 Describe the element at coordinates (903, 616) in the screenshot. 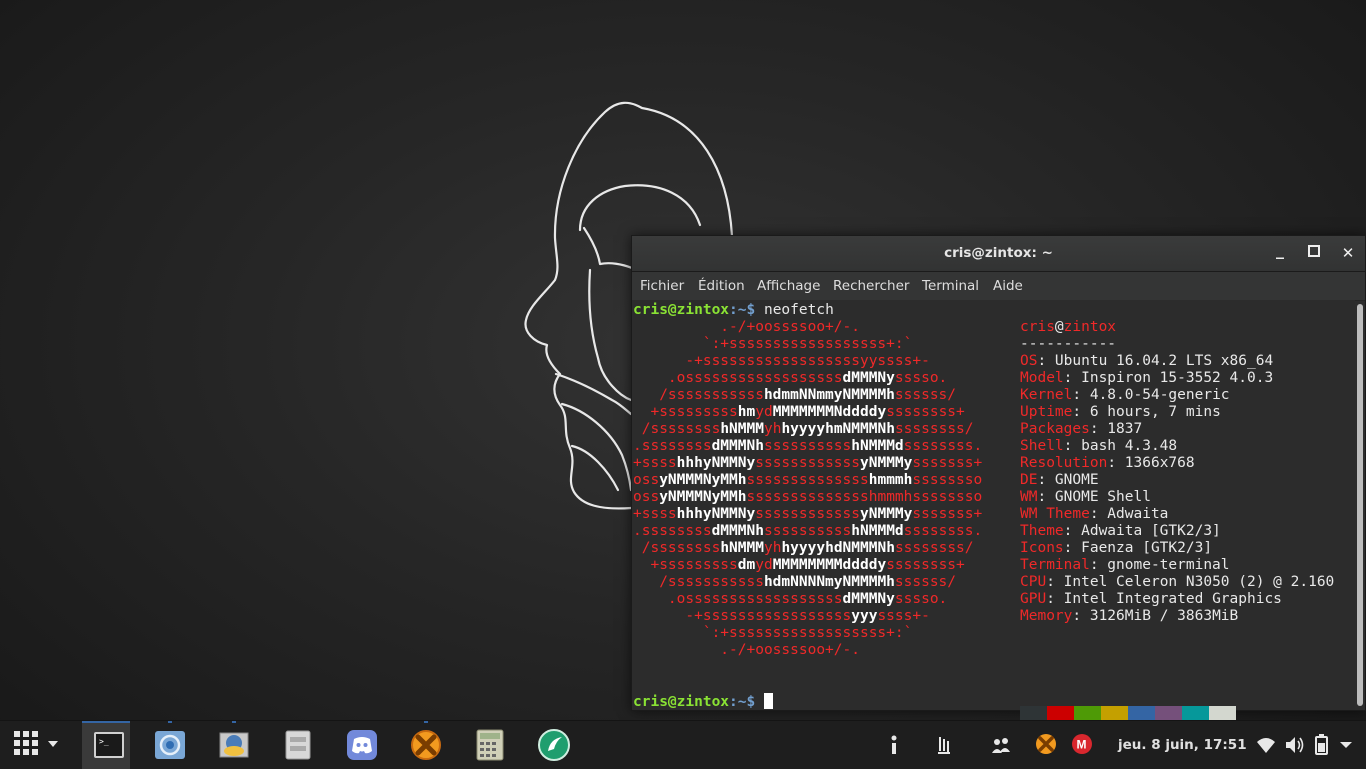

I see `logo-segment: ssss+-` at that location.